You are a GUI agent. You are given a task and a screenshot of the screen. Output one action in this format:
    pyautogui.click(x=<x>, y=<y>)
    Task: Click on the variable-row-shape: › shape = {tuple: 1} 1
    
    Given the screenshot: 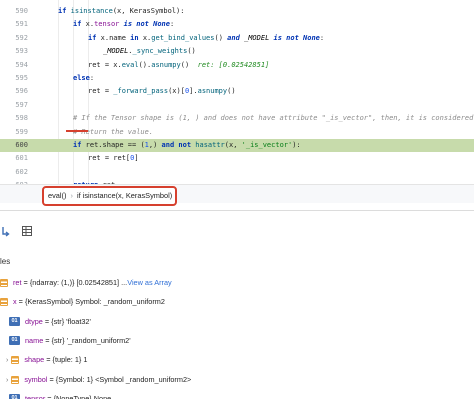 What is the action you would take?
    pyautogui.click(x=46, y=360)
    